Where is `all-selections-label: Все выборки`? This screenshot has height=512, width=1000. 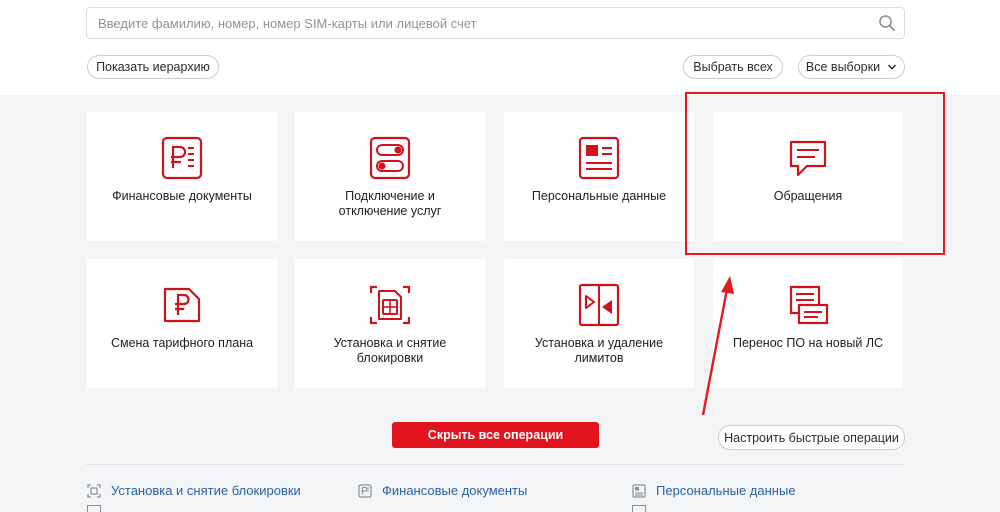
all-selections-label: Все выборки is located at coordinates (843, 67).